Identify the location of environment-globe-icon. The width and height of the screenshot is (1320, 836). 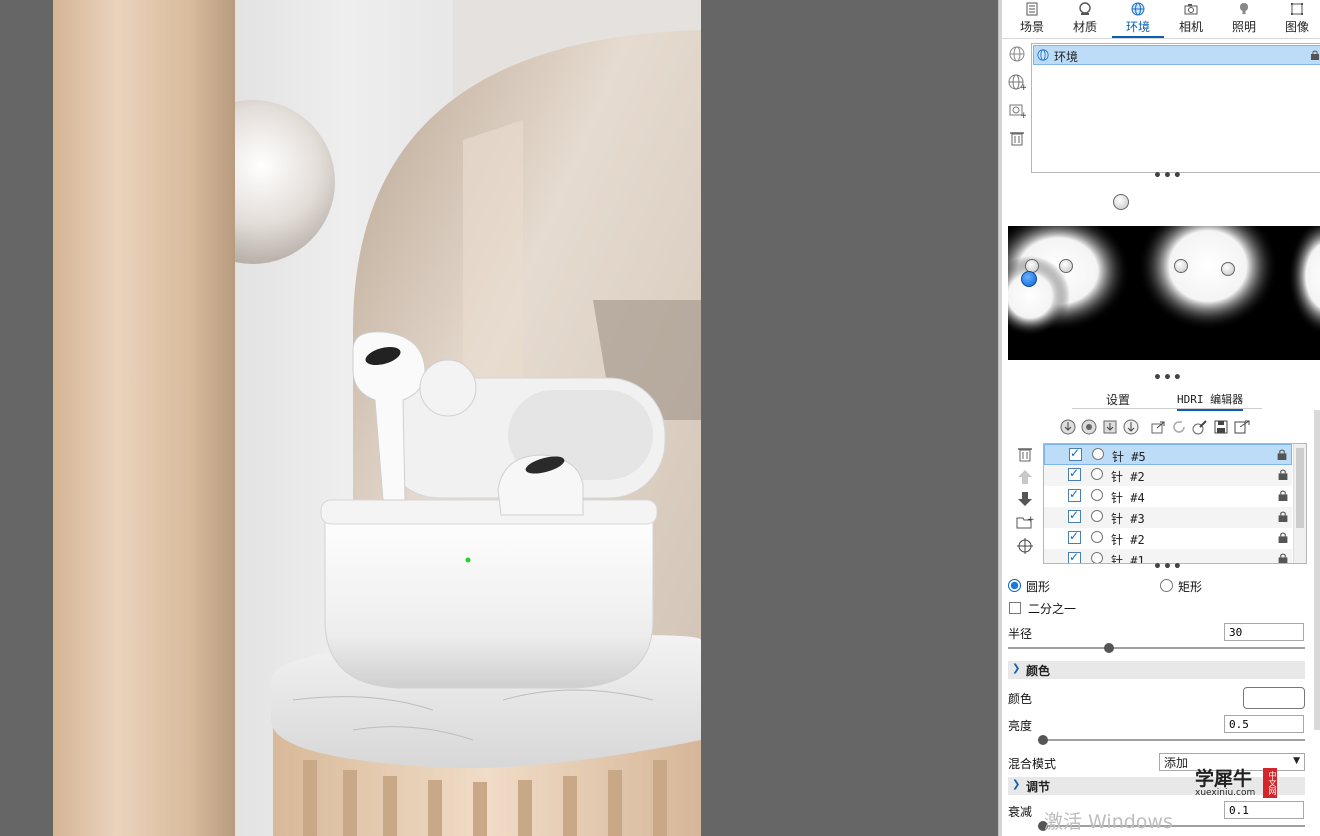
(1138, 9).